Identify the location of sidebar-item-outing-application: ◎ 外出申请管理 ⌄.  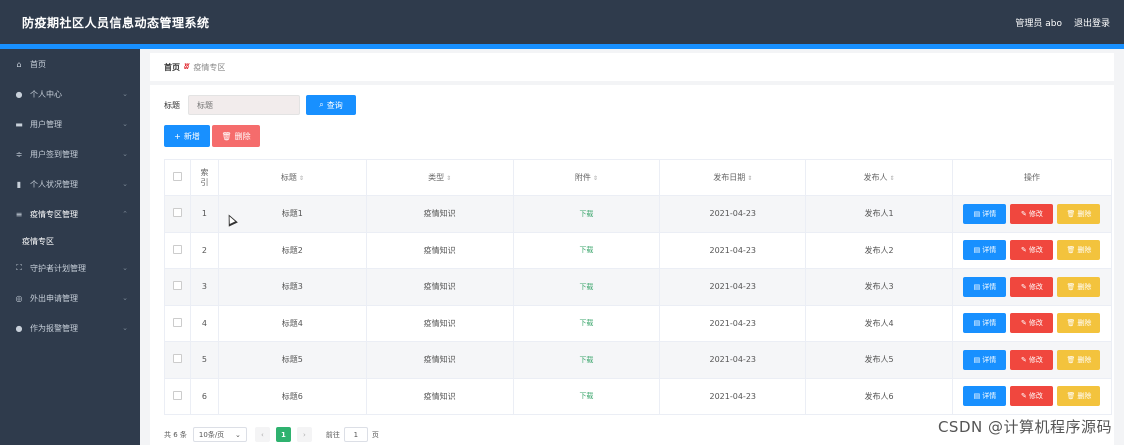
(70, 298).